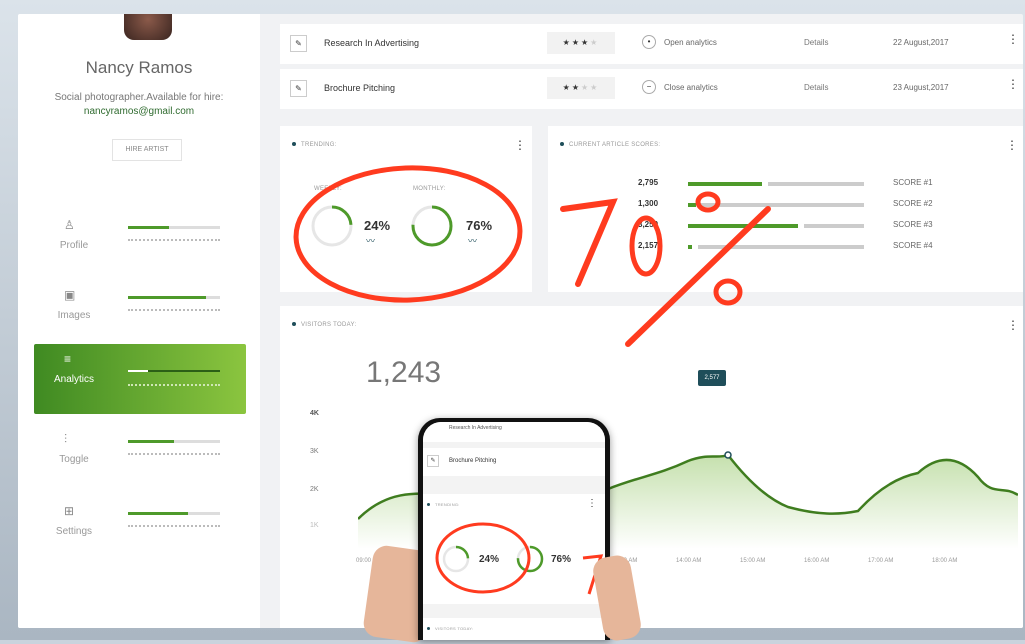 This screenshot has height=644, width=1025. Describe the element at coordinates (433, 461) in the screenshot. I see `edit-icon: ✎` at that location.